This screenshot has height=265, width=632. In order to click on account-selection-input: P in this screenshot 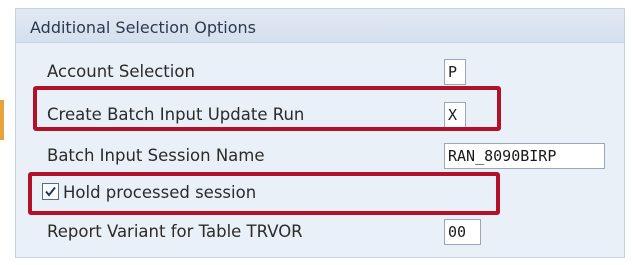, I will do `click(455, 72)`.